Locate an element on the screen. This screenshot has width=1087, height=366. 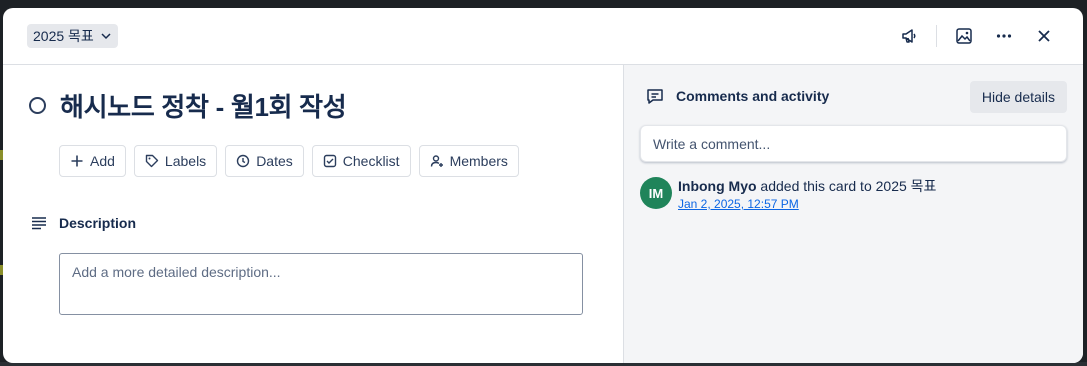
activity-text: Inbong Myo added this card to 2025 목표 is located at coordinates (807, 186).